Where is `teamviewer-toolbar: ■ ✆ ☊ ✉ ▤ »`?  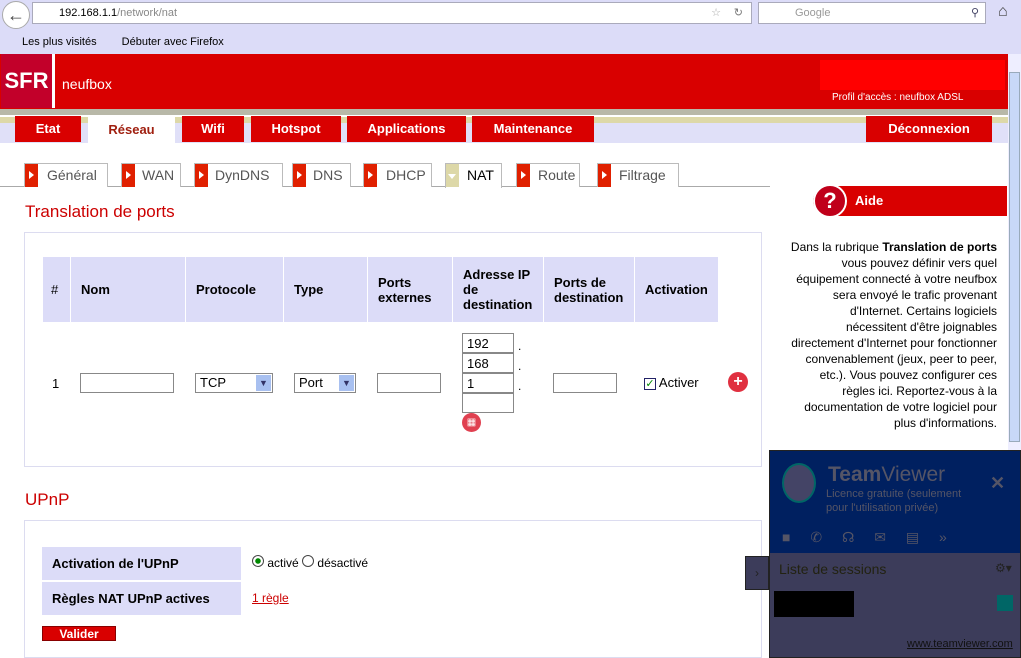 teamviewer-toolbar: ■ ✆ ☊ ✉ ▤ » is located at coordinates (864, 537).